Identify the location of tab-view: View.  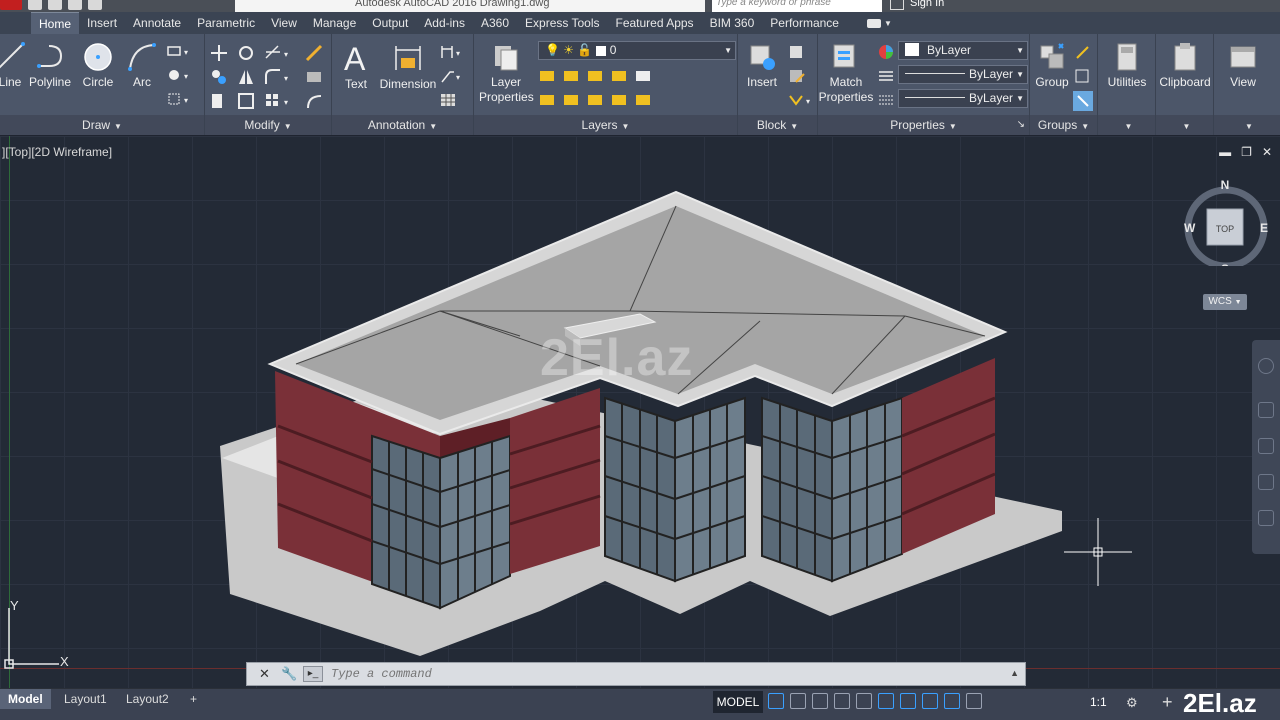
(284, 23).